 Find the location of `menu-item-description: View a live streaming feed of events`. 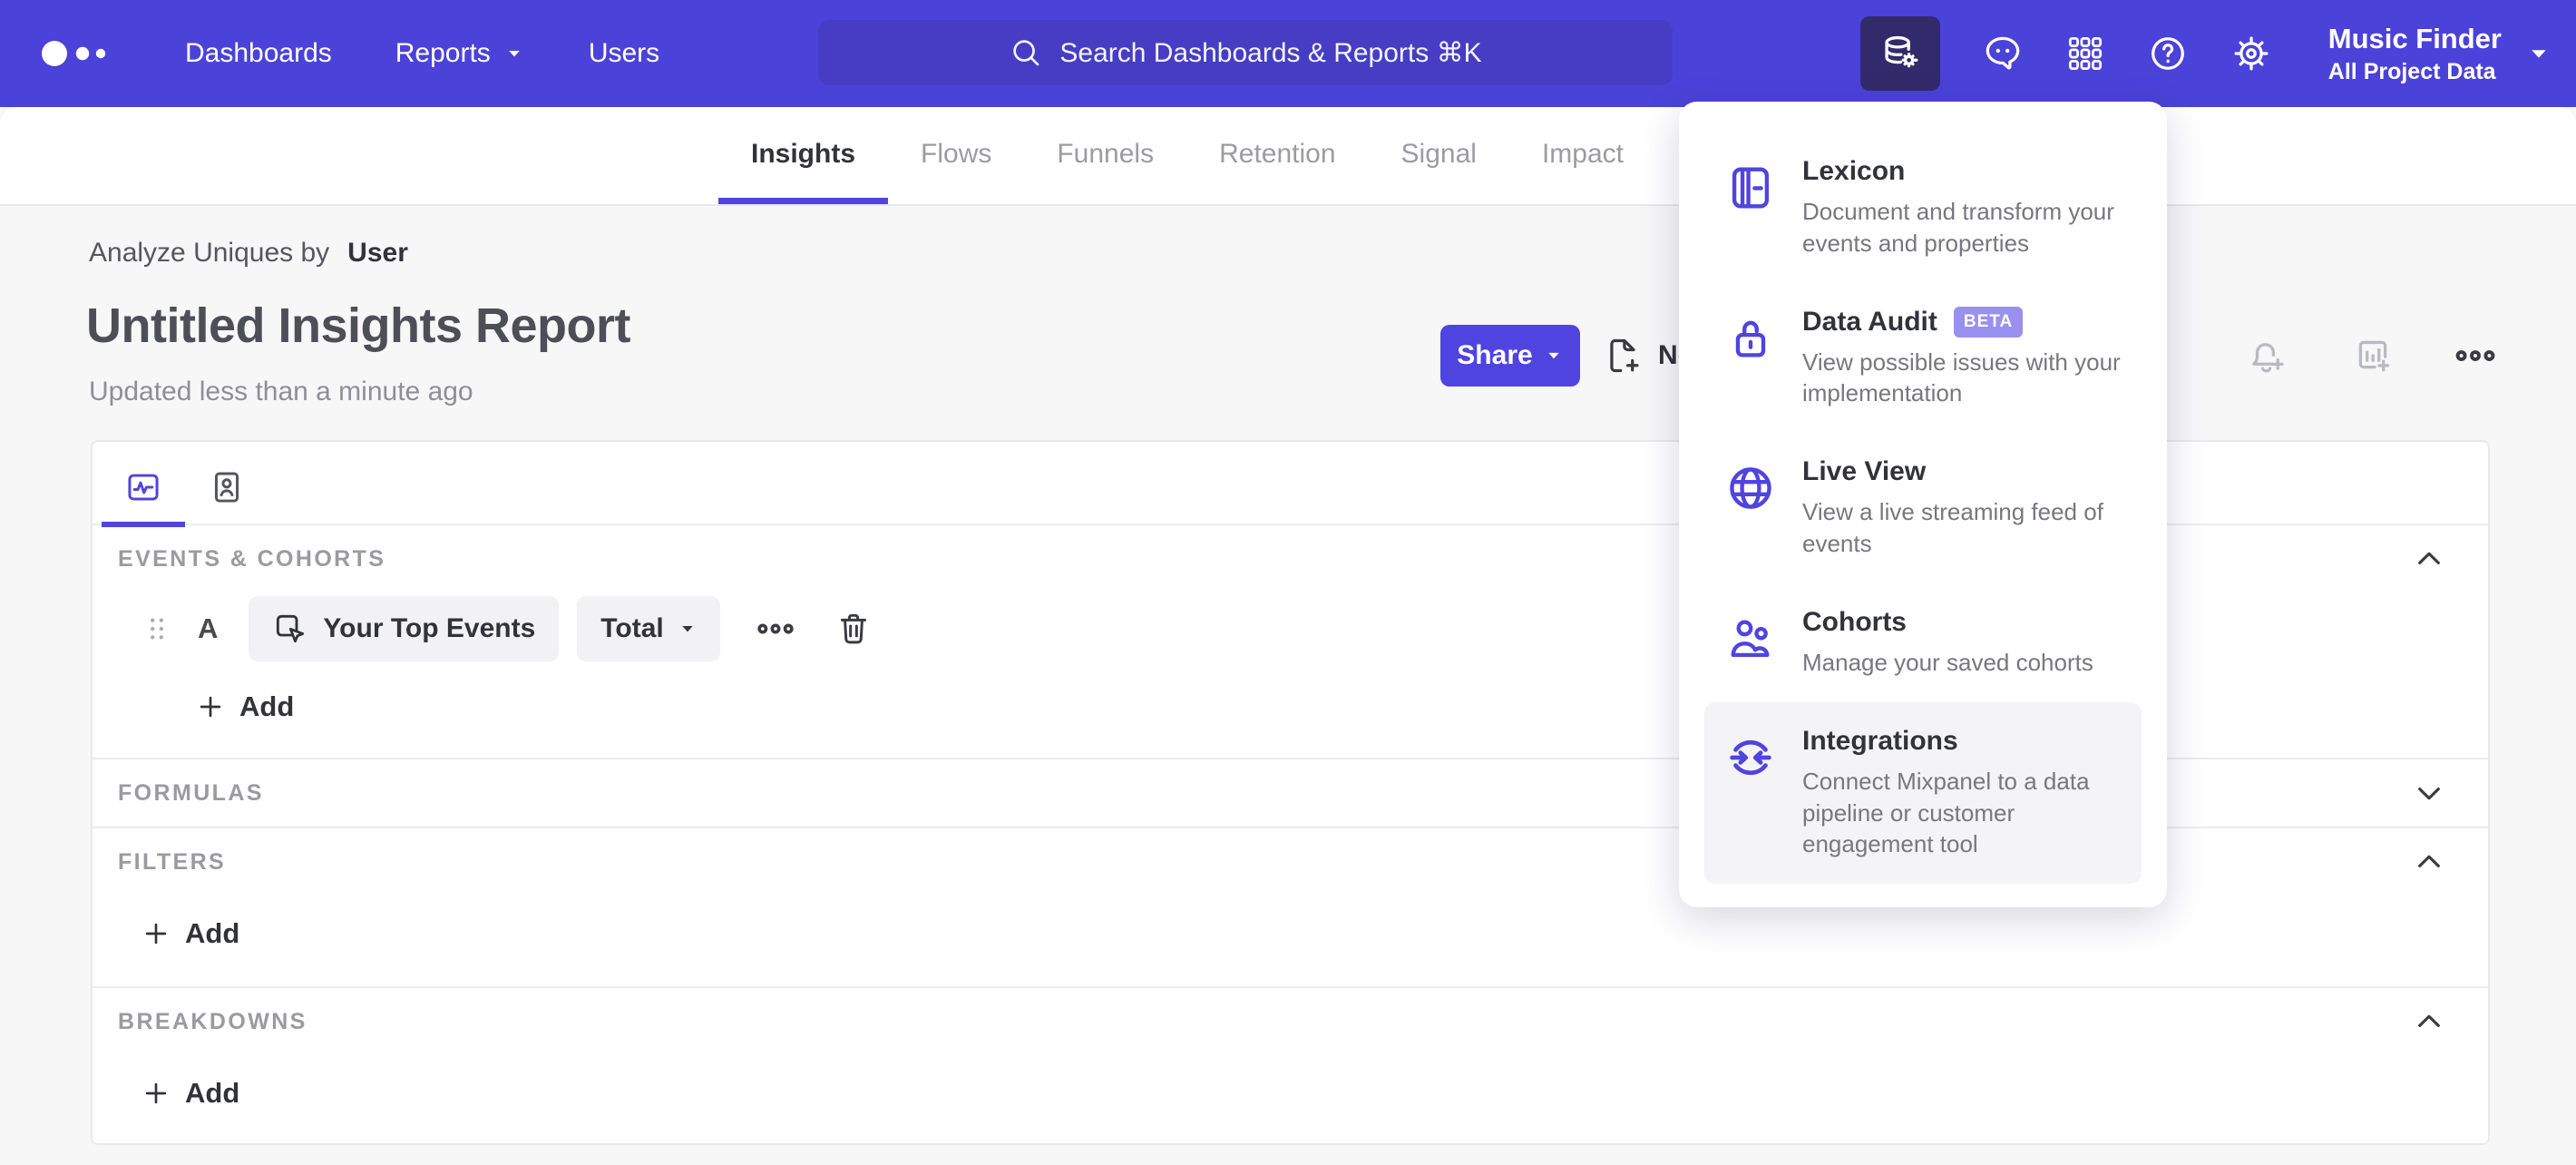

menu-item-description: View a live streaming feed of events is located at coordinates (1952, 528).